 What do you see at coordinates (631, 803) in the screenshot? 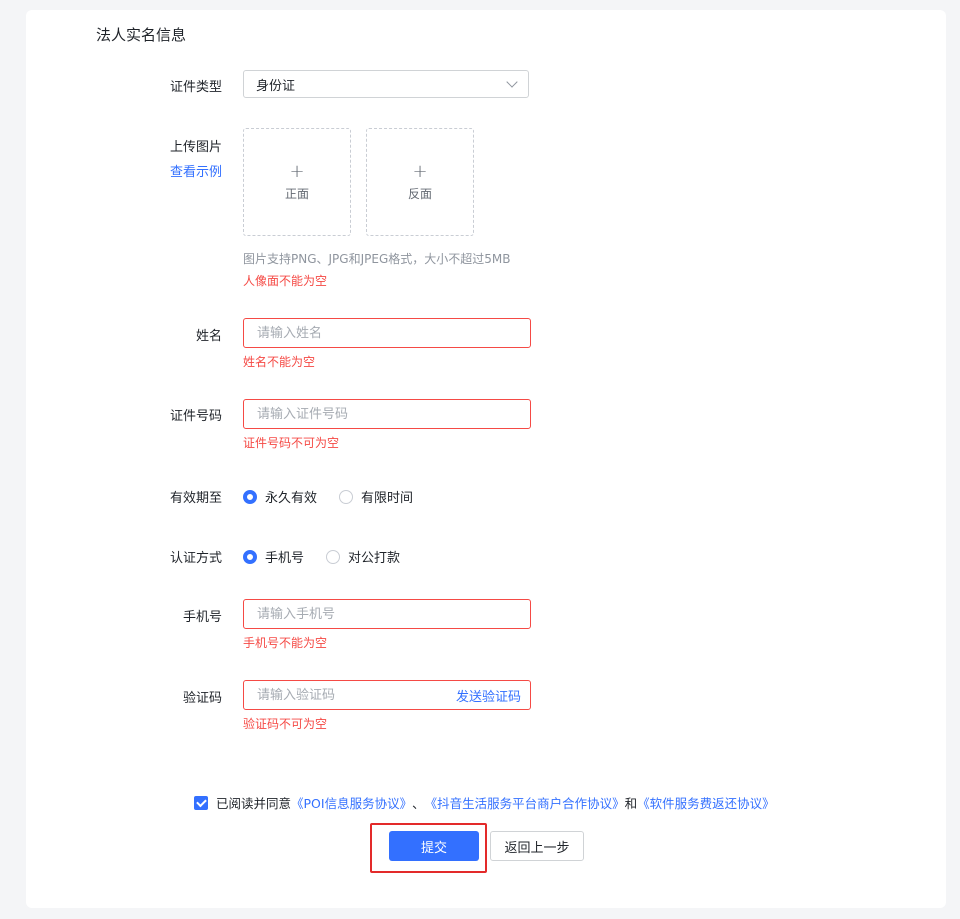
I see `agreement-and: 和` at bounding box center [631, 803].